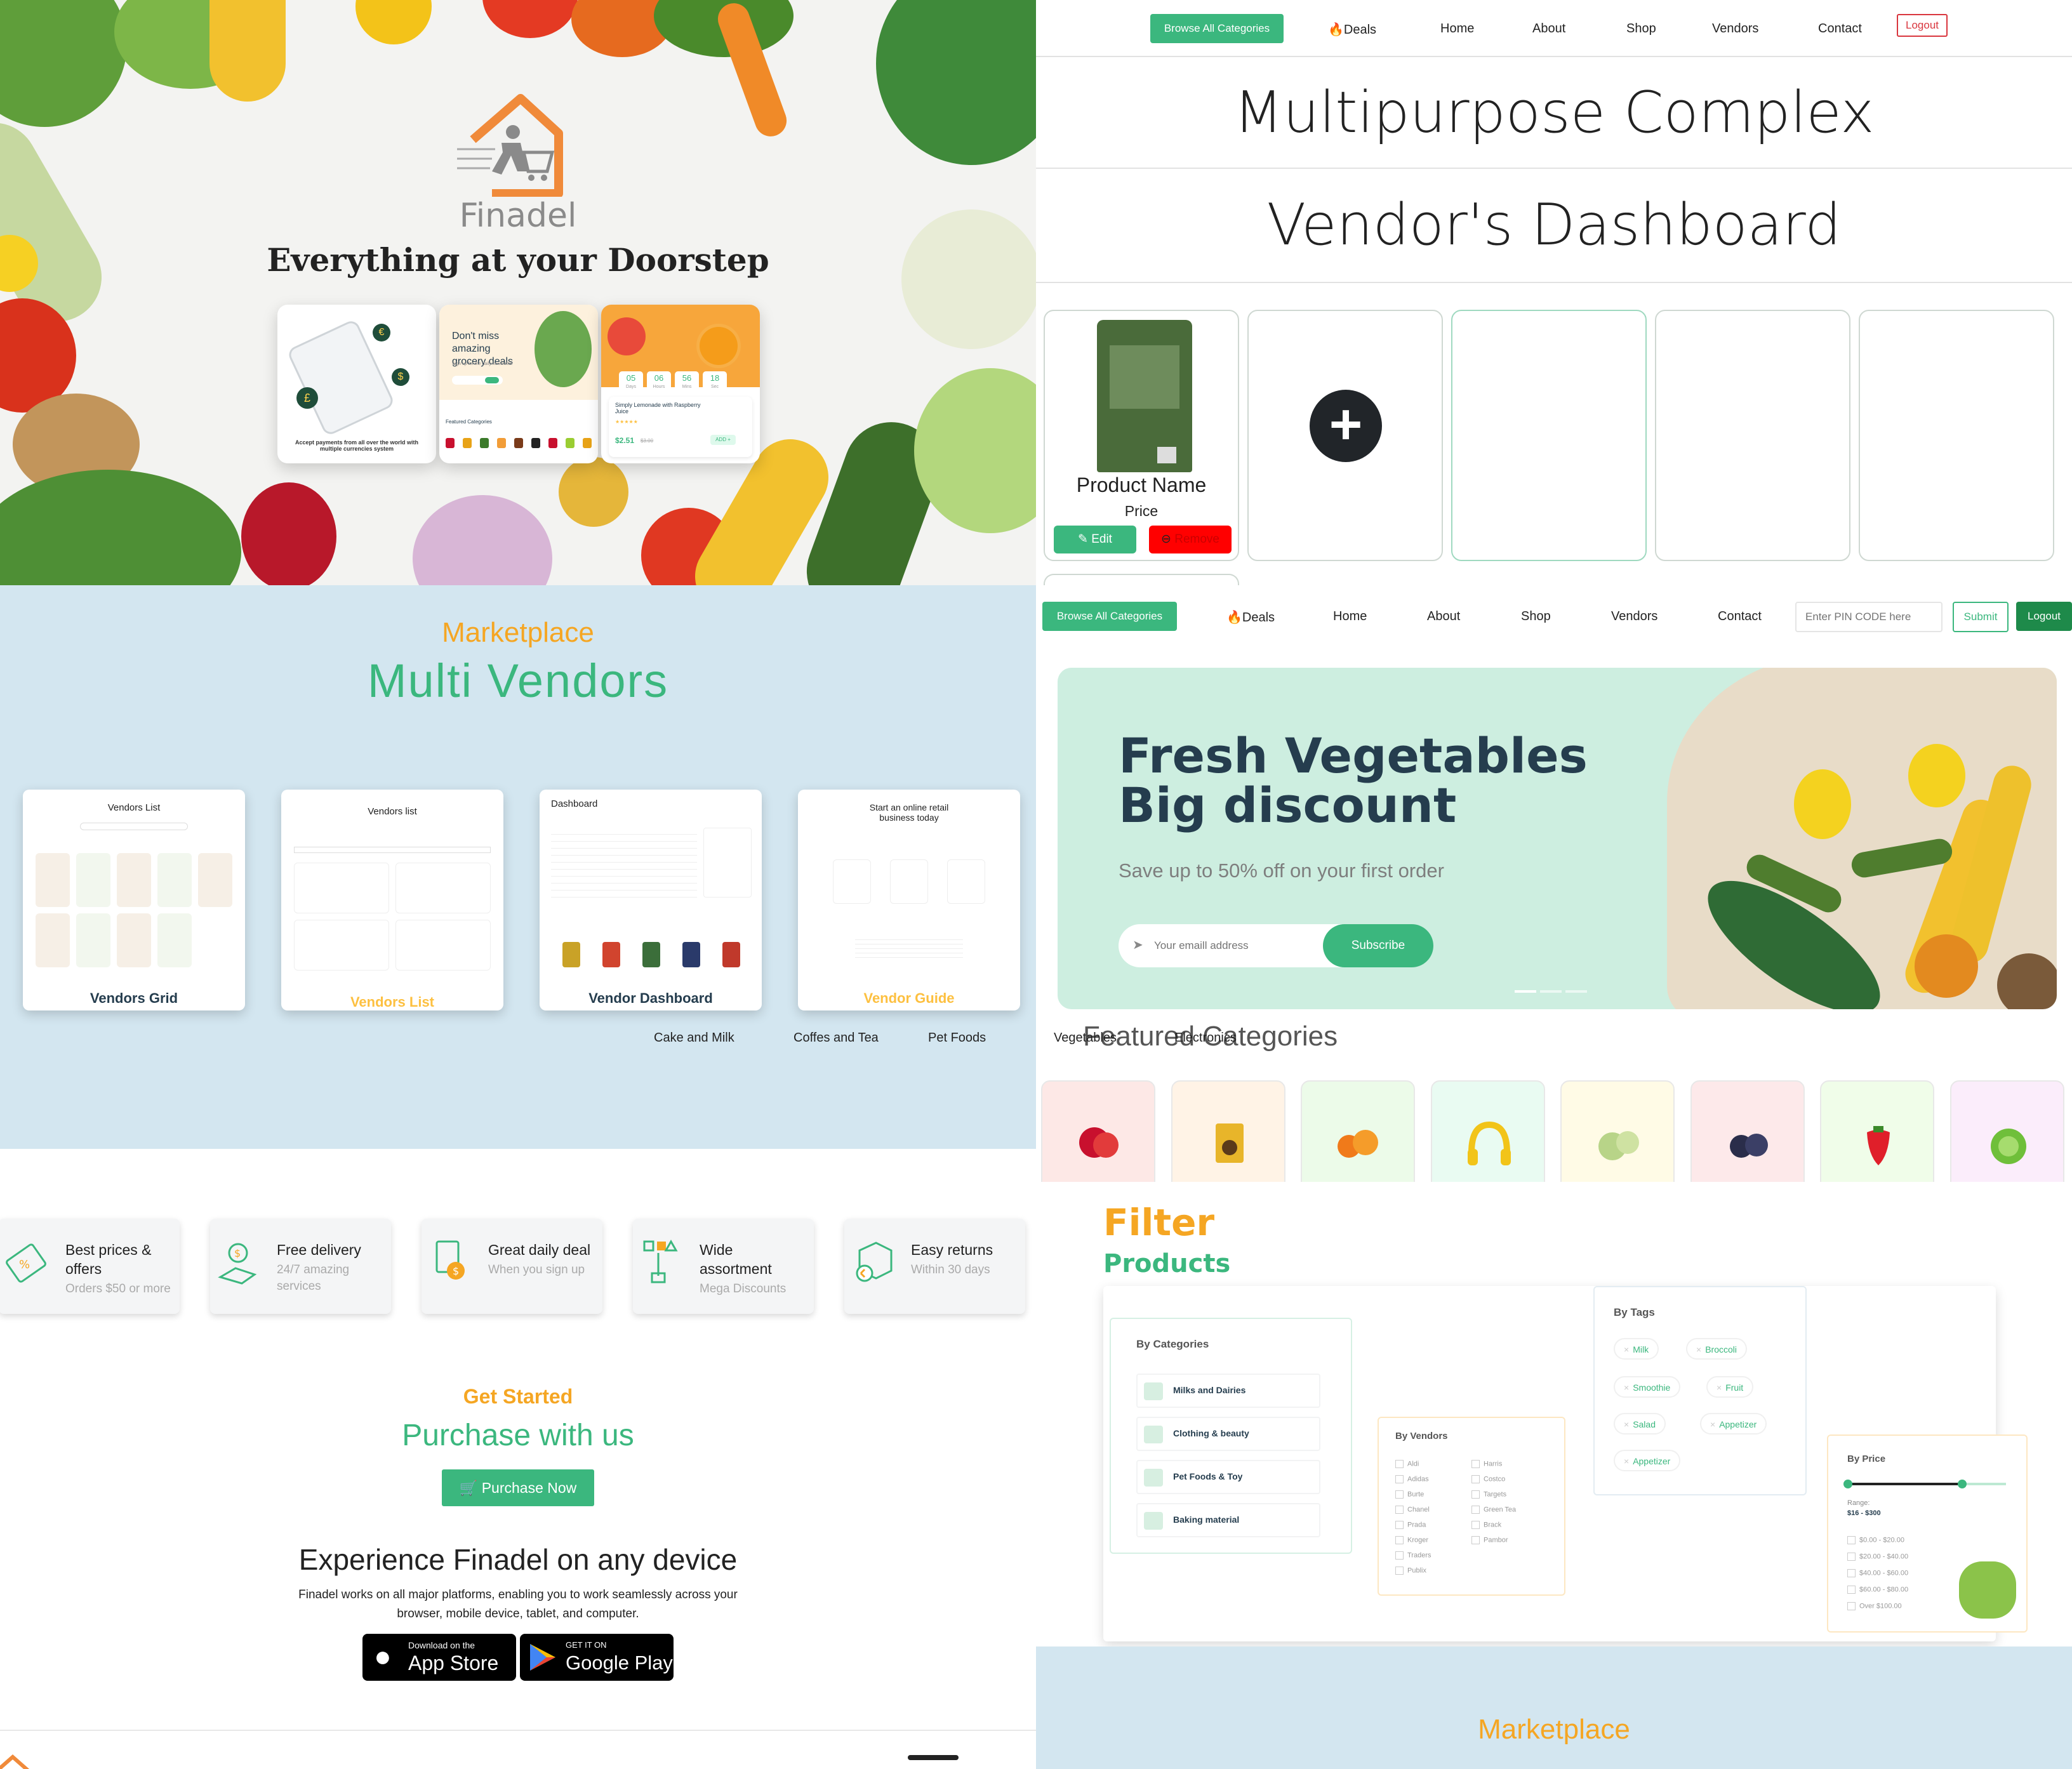 The image size is (2072, 1769). Describe the element at coordinates (1488, 1494) in the screenshot. I see `vendor-checkbox: Targets` at that location.